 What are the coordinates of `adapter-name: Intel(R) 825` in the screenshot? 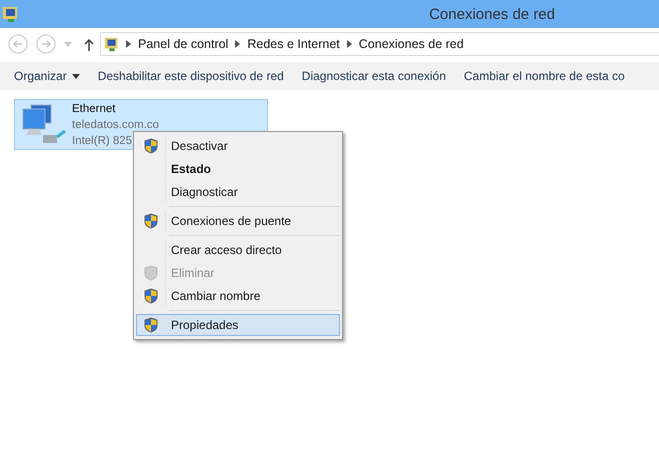 It's located at (102, 141).